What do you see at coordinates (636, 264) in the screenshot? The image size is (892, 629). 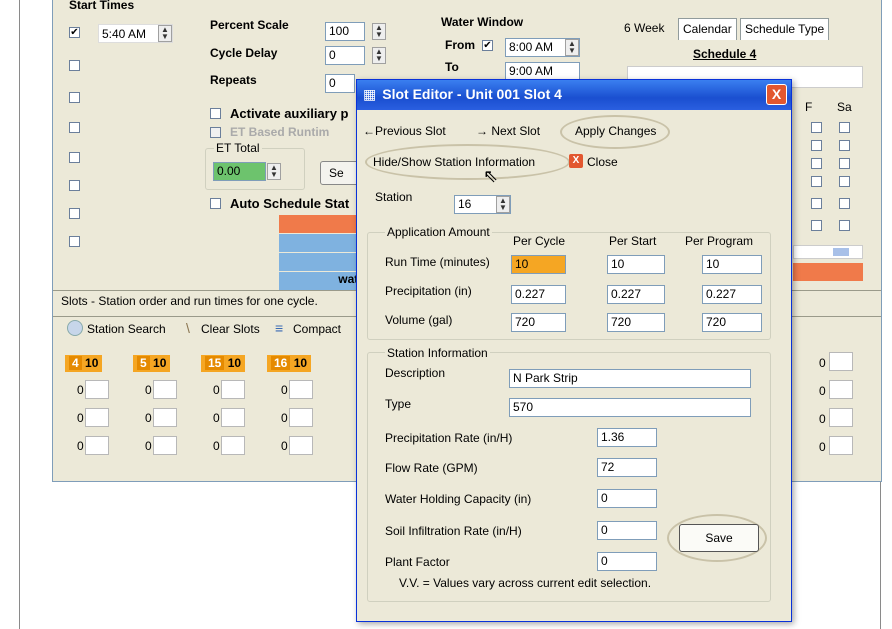 I see `run-time-per-start: 10` at bounding box center [636, 264].